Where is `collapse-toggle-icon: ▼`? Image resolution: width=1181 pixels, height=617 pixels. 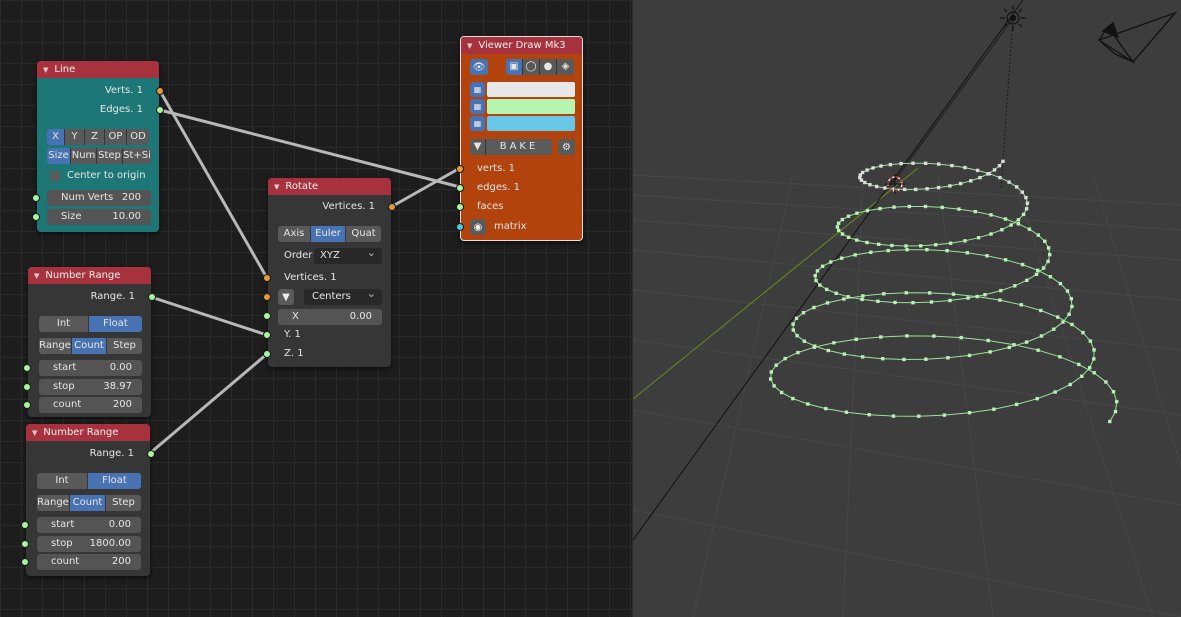
collapse-toggle-icon: ▼ is located at coordinates (286, 297).